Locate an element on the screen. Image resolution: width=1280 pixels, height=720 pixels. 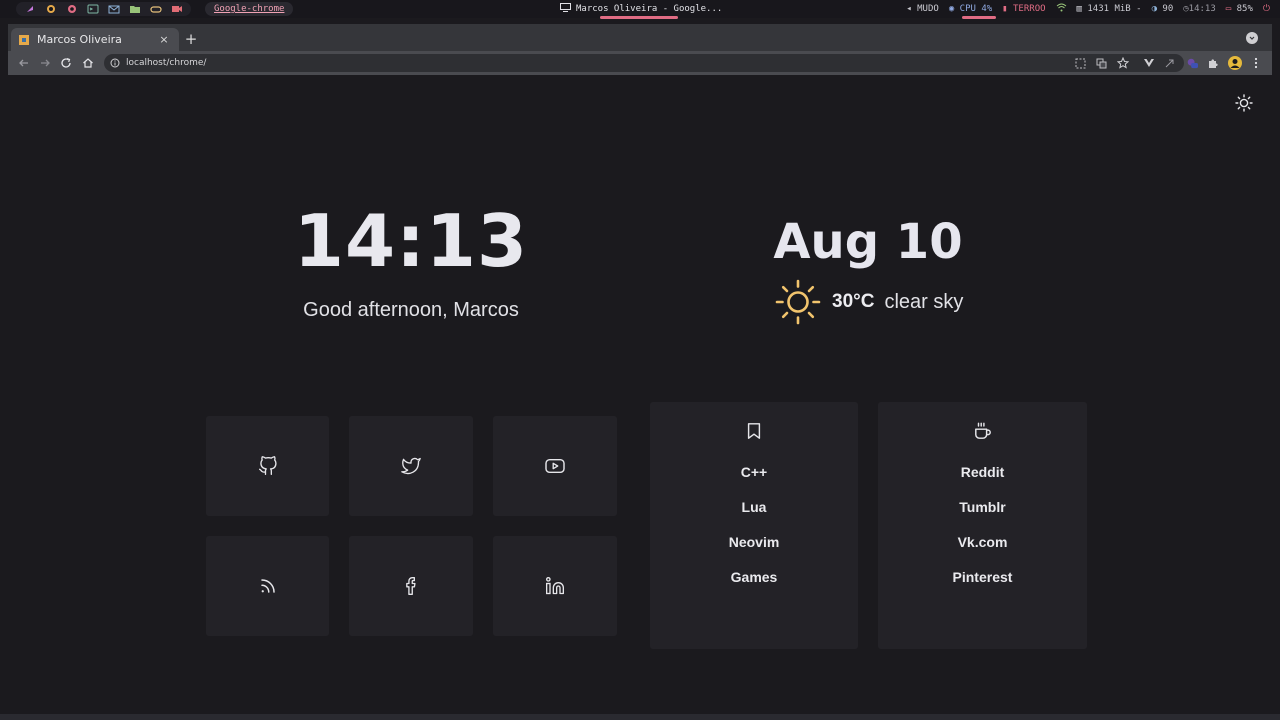
tab-active: Marcos Oliveira × is located at coordinates (95, 39).